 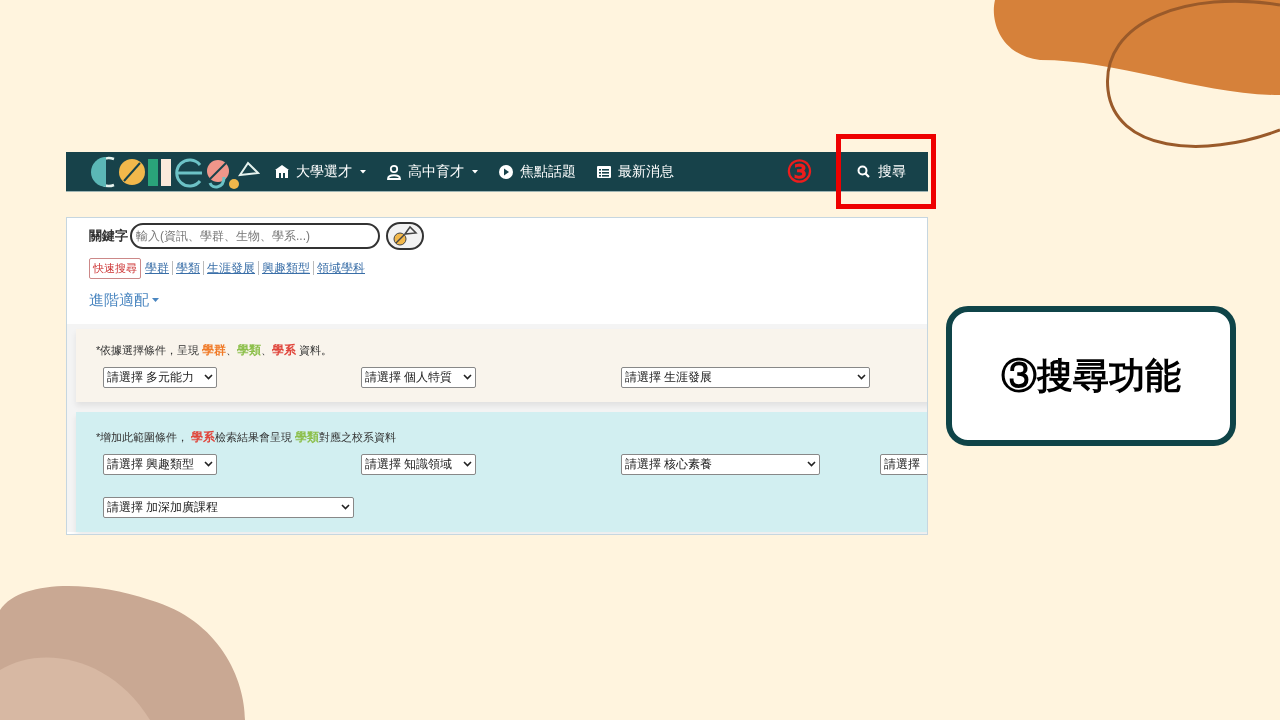 I want to click on dropdown-select: 請選擇 興趣類型, so click(x=160, y=464).